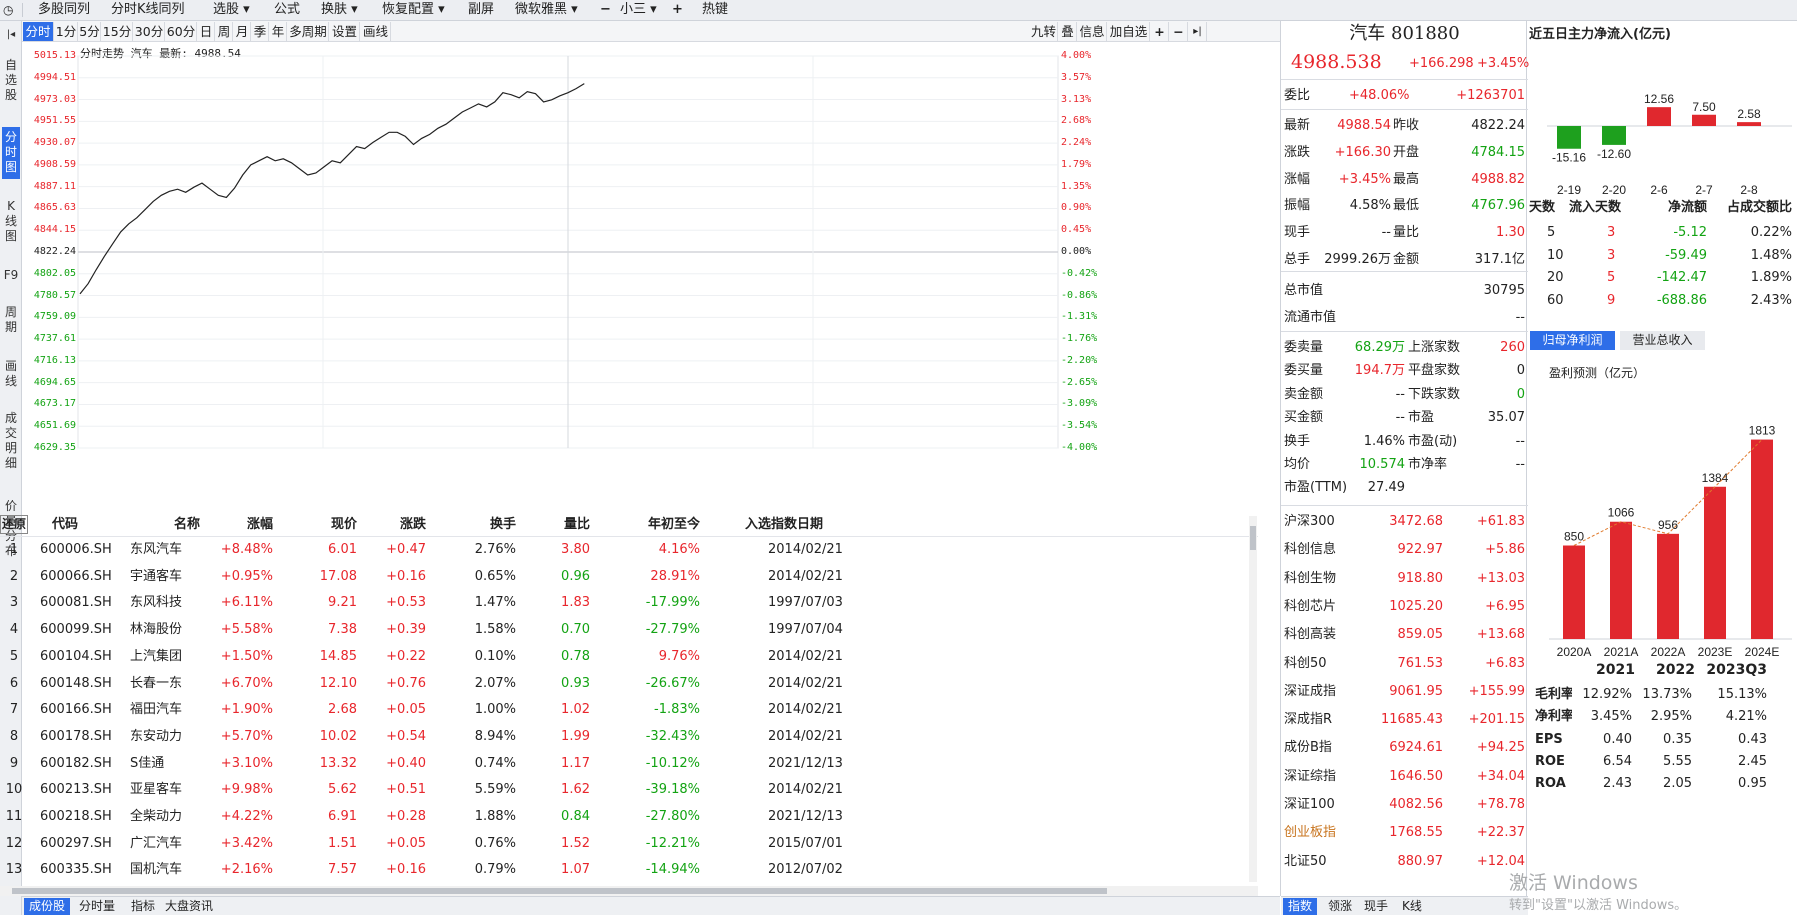  Describe the element at coordinates (287, 10) in the screenshot. I see `formula-button: 公式` at that location.